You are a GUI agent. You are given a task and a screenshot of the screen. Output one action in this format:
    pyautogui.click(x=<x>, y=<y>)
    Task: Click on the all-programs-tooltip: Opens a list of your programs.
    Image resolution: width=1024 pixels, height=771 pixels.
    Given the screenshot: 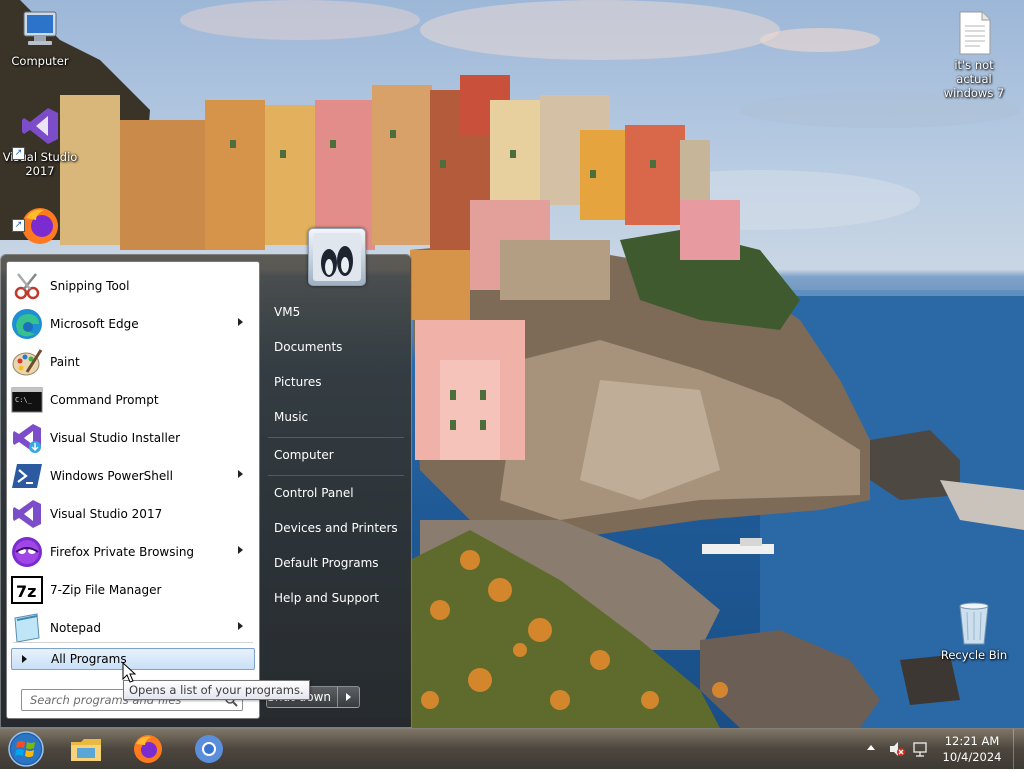 What is the action you would take?
    pyautogui.click(x=216, y=690)
    